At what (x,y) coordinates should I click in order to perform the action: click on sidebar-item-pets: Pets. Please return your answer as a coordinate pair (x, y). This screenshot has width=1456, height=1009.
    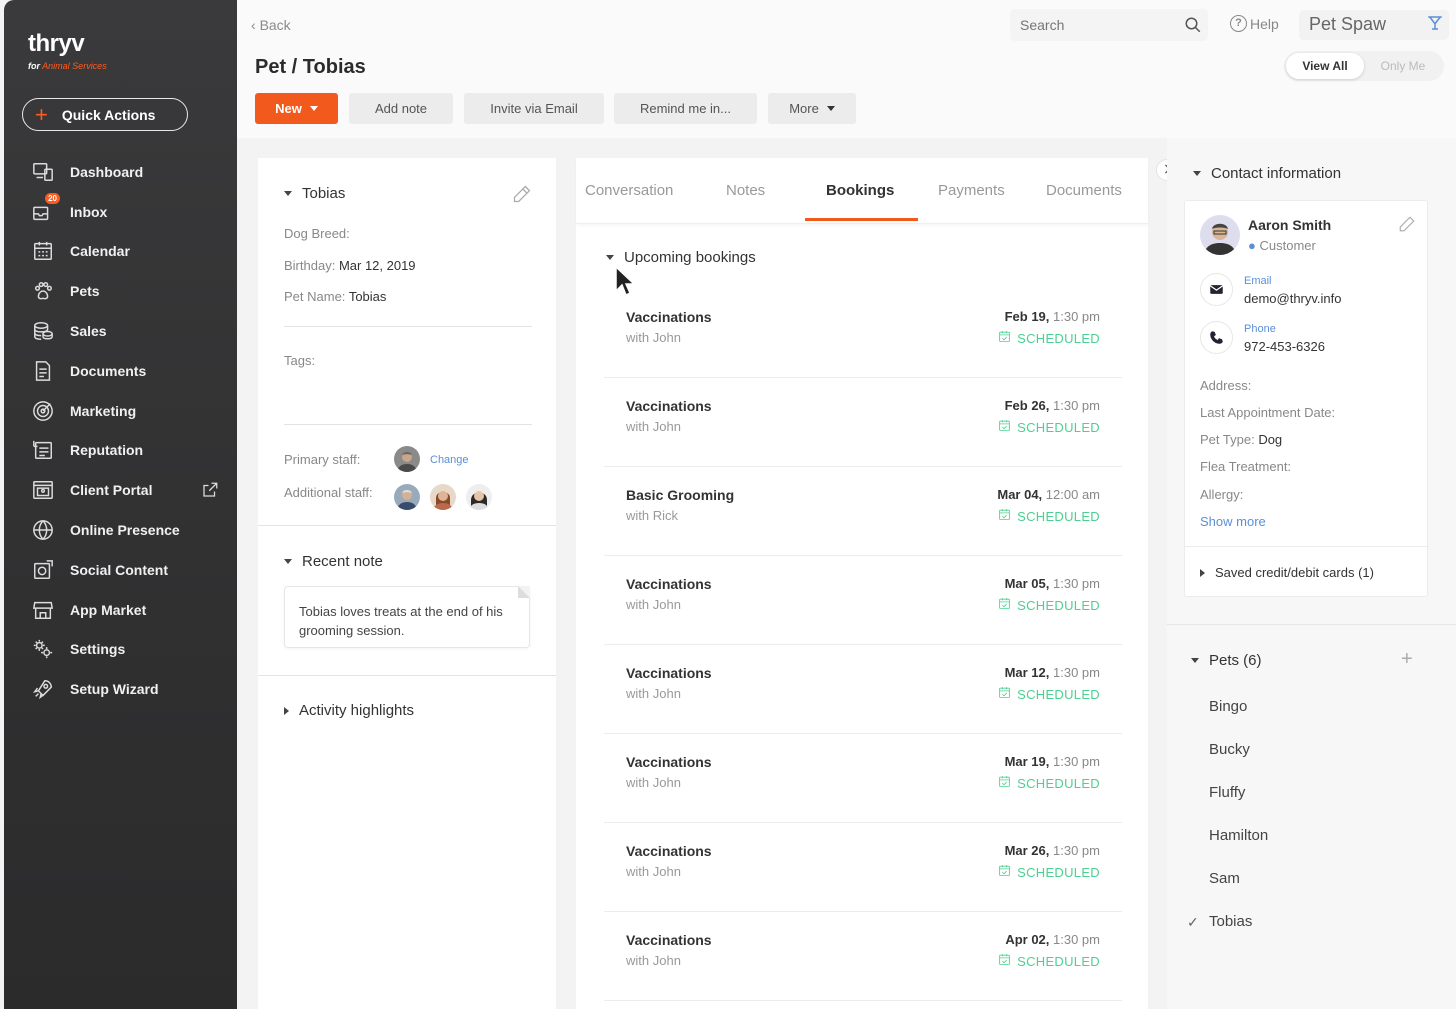
    Looking at the image, I should click on (120, 291).